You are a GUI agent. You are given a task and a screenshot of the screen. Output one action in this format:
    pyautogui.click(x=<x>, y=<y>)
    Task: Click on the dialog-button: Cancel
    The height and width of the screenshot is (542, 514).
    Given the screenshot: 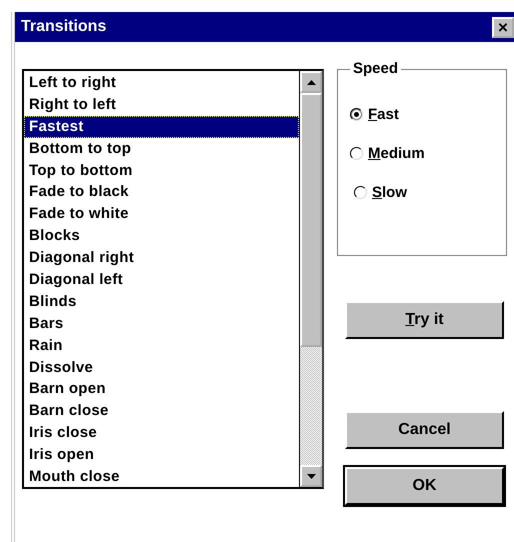 What is the action you would take?
    pyautogui.click(x=424, y=430)
    